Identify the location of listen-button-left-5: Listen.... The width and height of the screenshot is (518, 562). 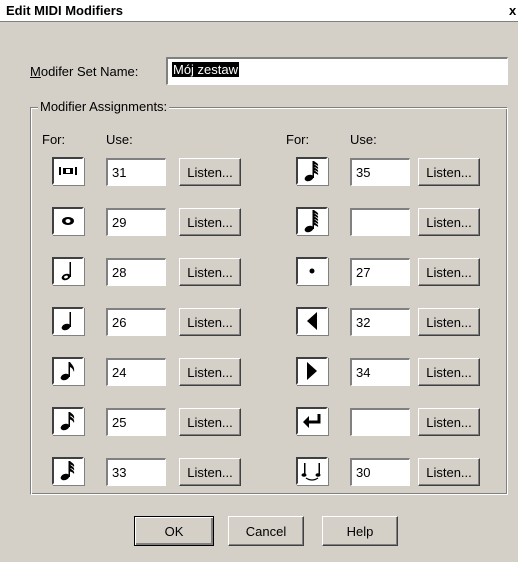
(210, 422).